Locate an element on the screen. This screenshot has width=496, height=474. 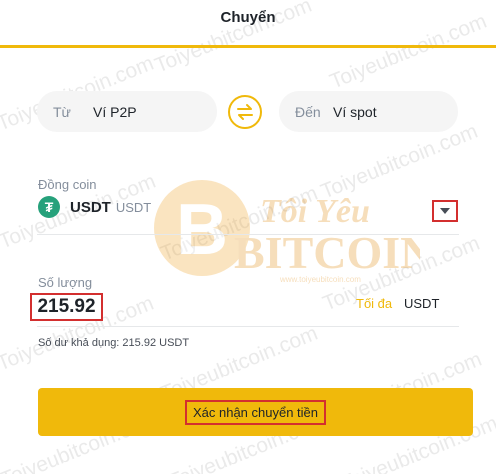
svg-text: www.toiyeubitcoin.com is located at coordinates (320, 279).